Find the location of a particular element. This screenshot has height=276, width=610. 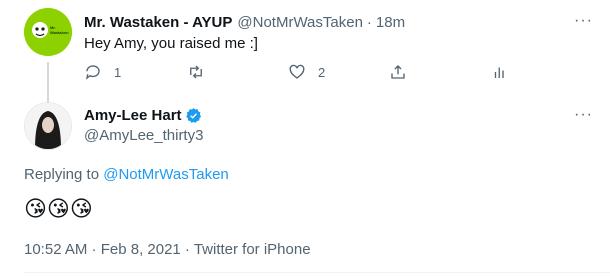

share-button is located at coordinates (398, 72).